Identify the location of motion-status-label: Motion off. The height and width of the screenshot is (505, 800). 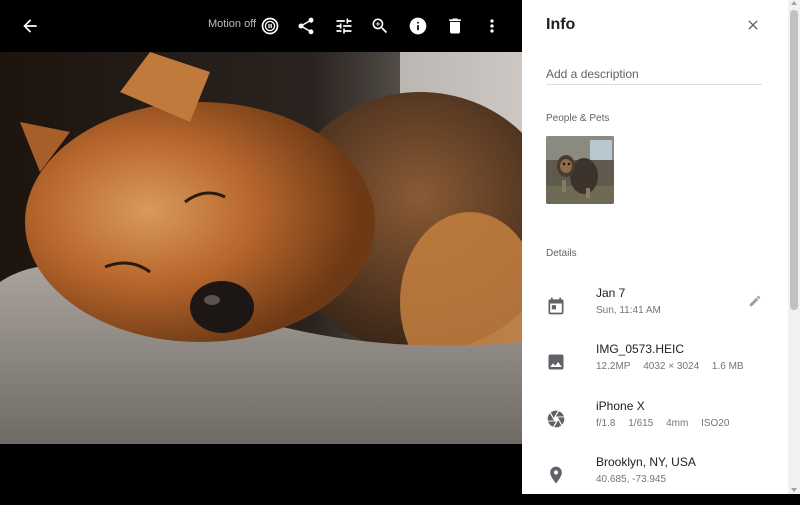
(232, 24).